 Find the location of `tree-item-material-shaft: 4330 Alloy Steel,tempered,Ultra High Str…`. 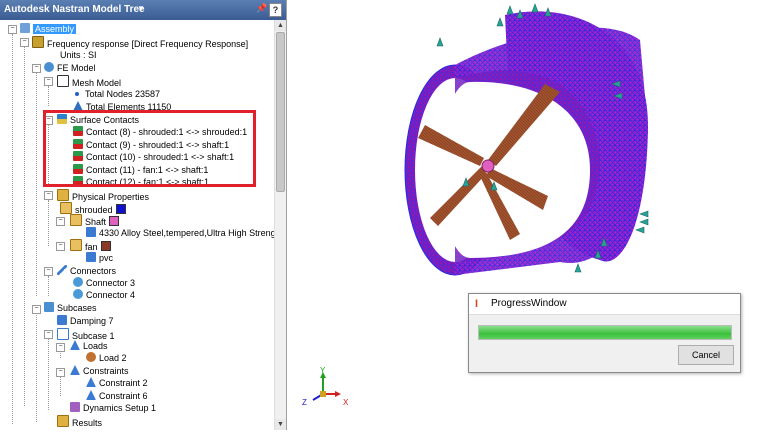

tree-item-material-shaft: 4330 Alloy Steel,tempered,Ultra High Str… is located at coordinates (184, 233).